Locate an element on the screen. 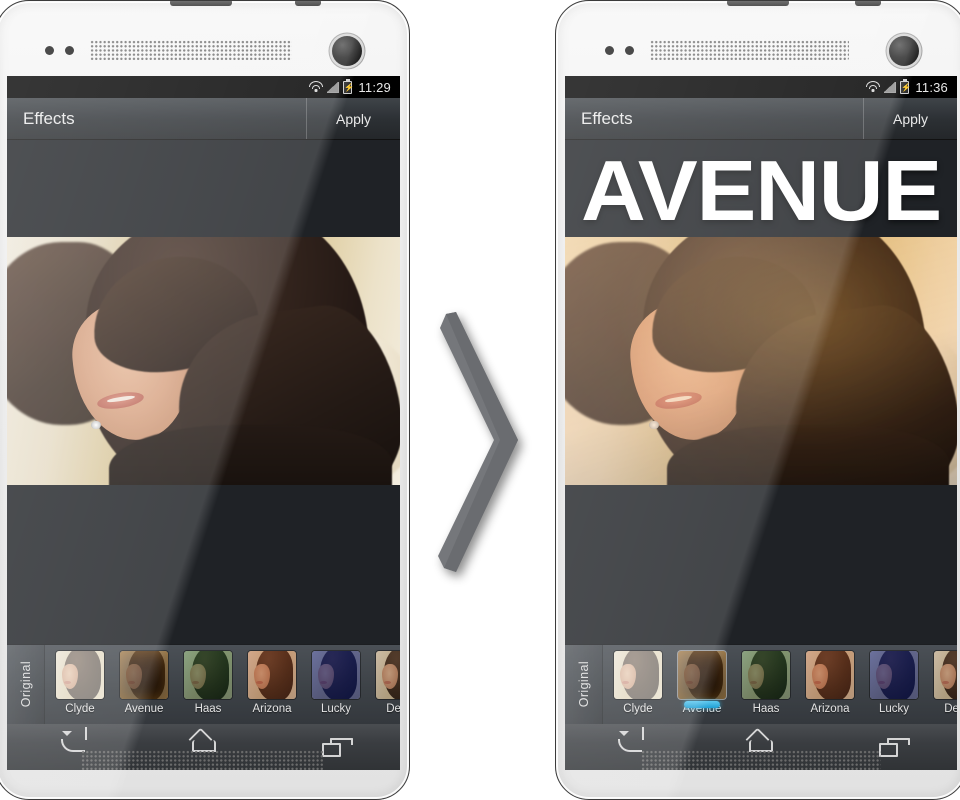 This screenshot has width=960, height=800. status-bar-clock: 11:36 is located at coordinates (931, 87).